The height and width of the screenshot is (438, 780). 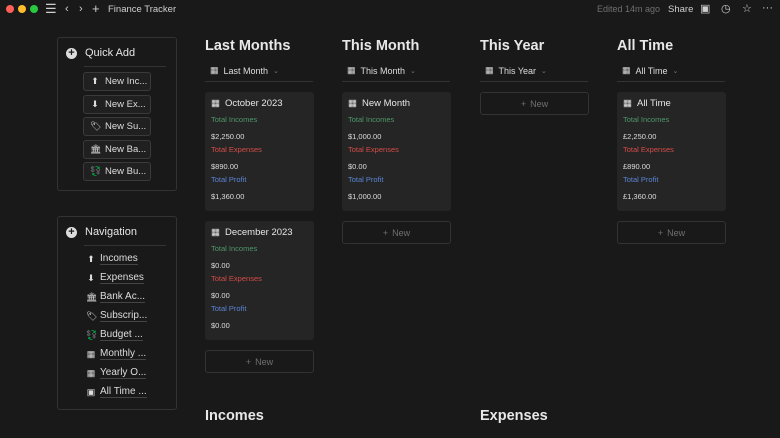 What do you see at coordinates (34, 9) in the screenshot?
I see `maximize-window-button` at bounding box center [34, 9].